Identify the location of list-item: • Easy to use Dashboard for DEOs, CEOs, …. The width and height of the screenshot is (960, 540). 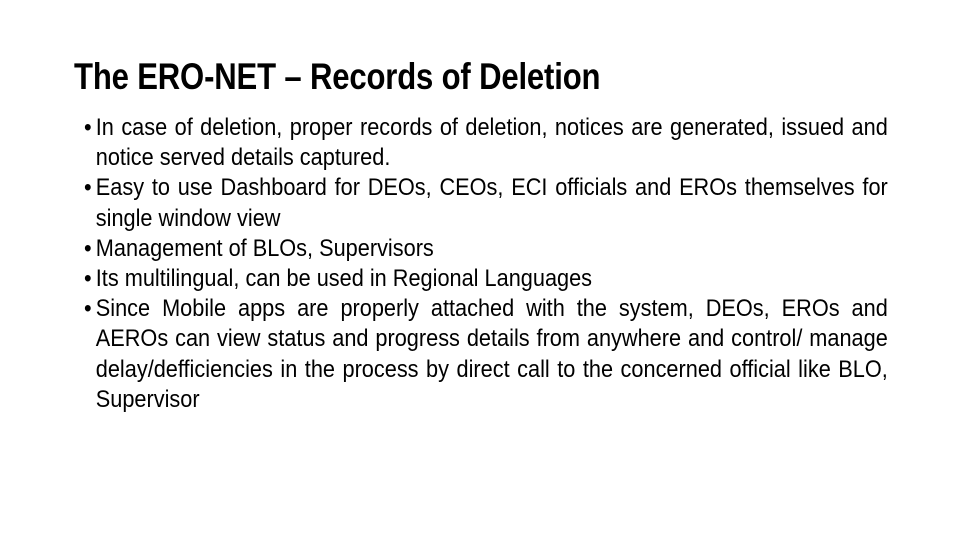
(486, 203).